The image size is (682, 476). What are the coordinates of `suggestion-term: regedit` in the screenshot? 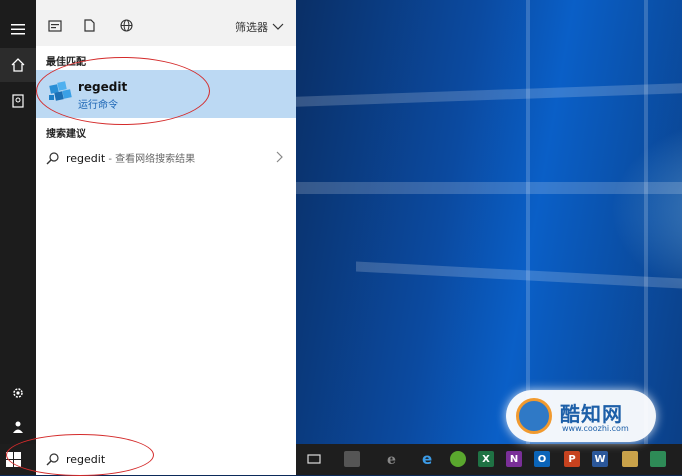 It's located at (86, 158).